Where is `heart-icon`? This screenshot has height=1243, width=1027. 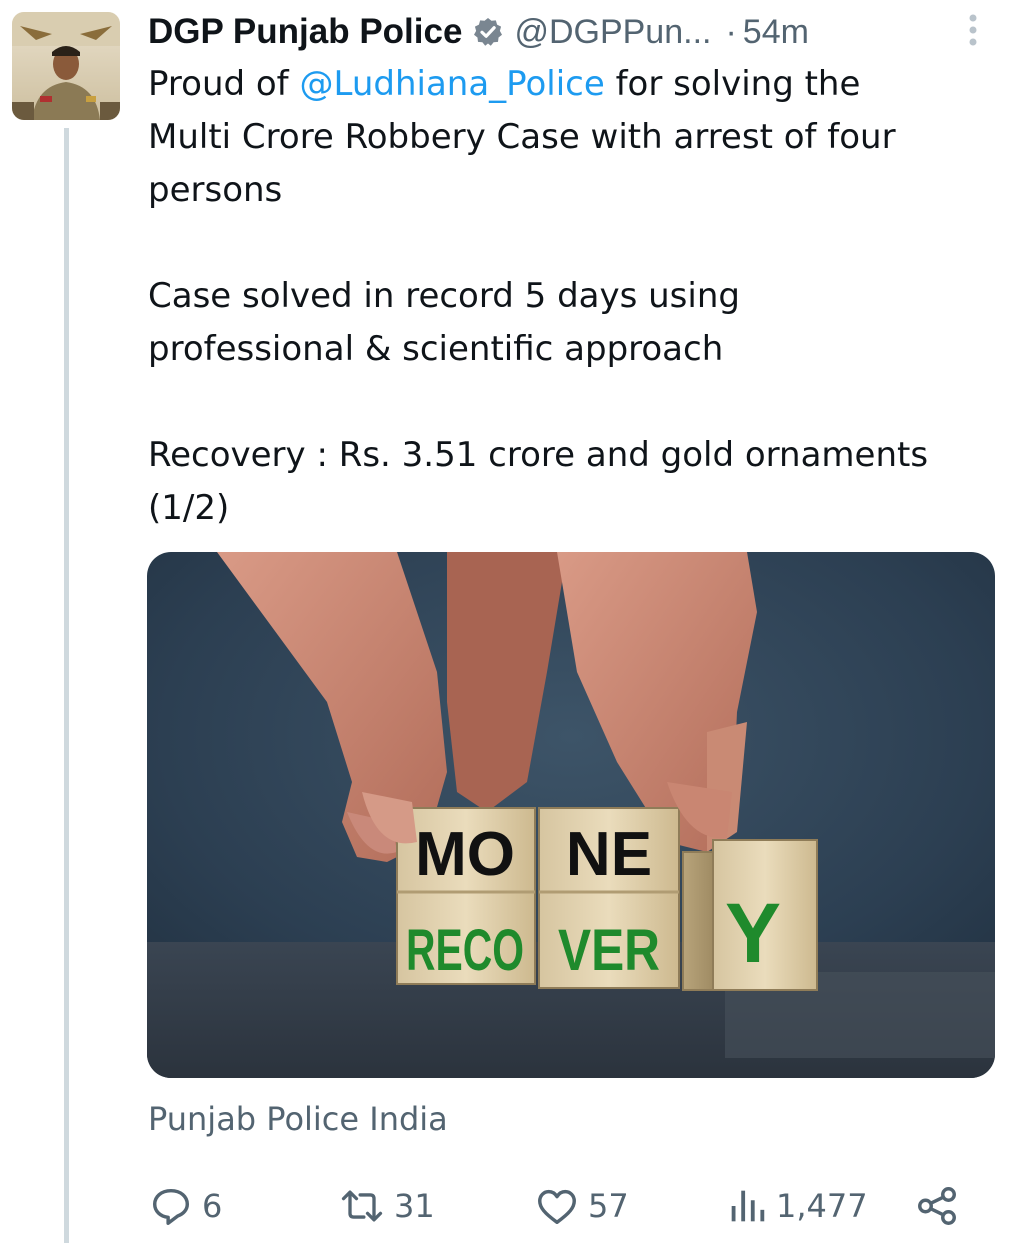
heart-icon is located at coordinates (557, 1206).